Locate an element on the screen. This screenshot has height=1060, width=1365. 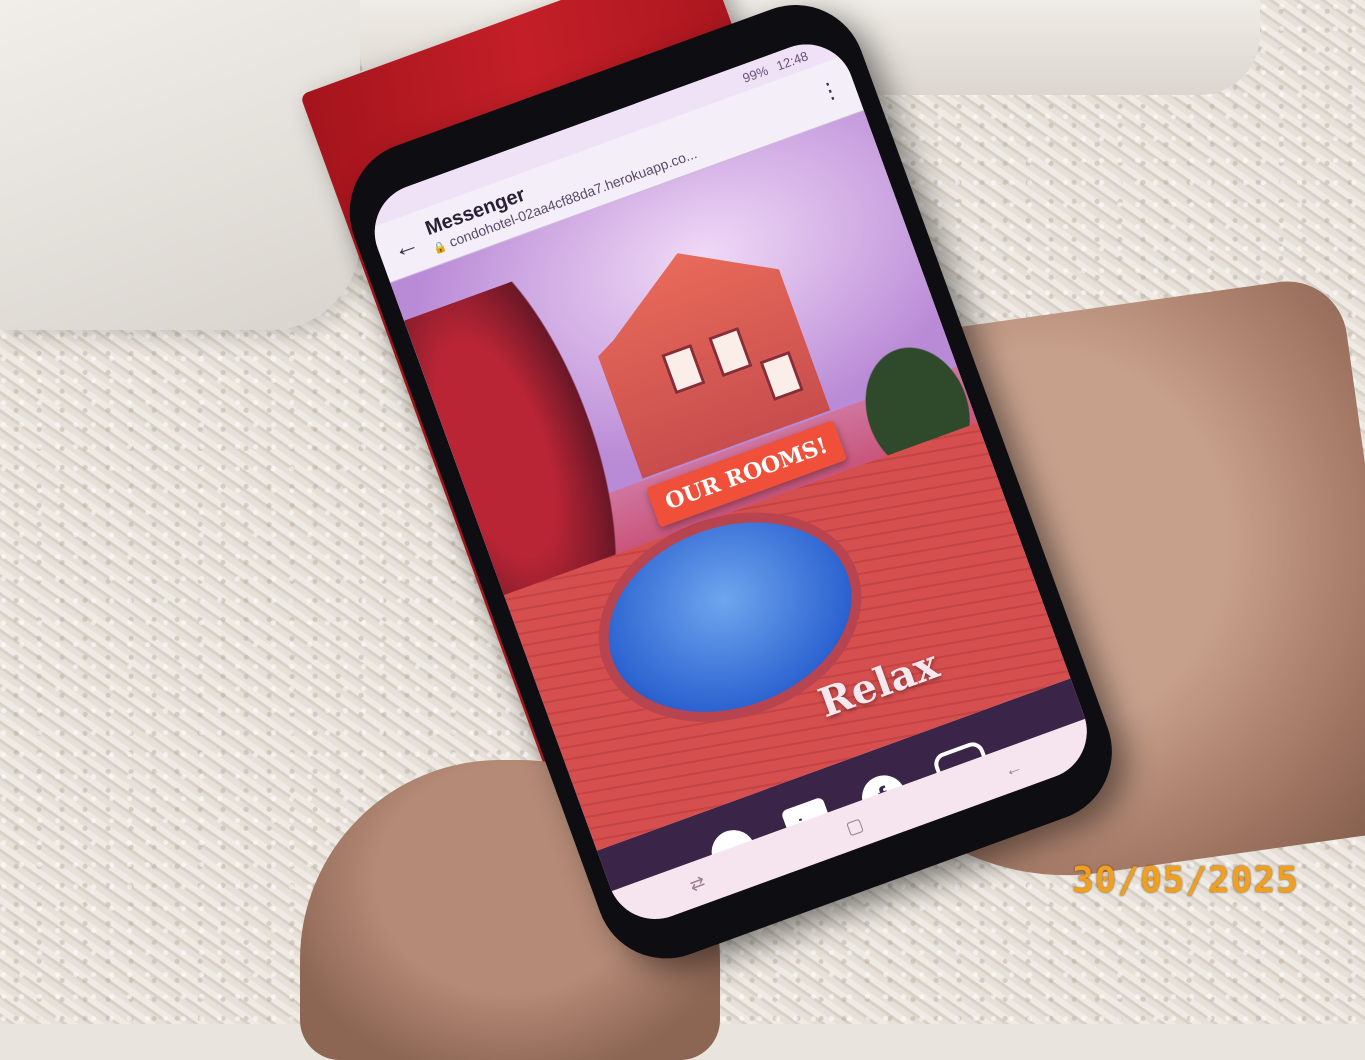
home-icon: ▢ is located at coordinates (854, 826).